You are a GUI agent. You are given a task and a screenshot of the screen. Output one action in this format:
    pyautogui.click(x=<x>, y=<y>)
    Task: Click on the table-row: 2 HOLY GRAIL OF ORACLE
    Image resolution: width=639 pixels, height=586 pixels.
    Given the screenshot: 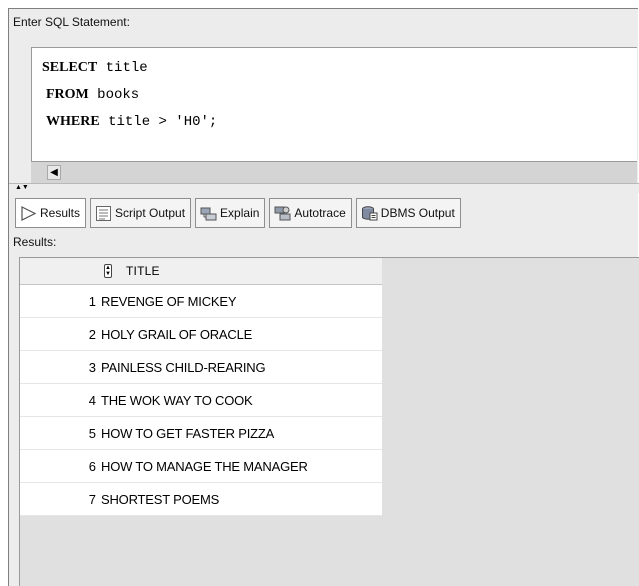 What is the action you would take?
    pyautogui.click(x=201, y=334)
    